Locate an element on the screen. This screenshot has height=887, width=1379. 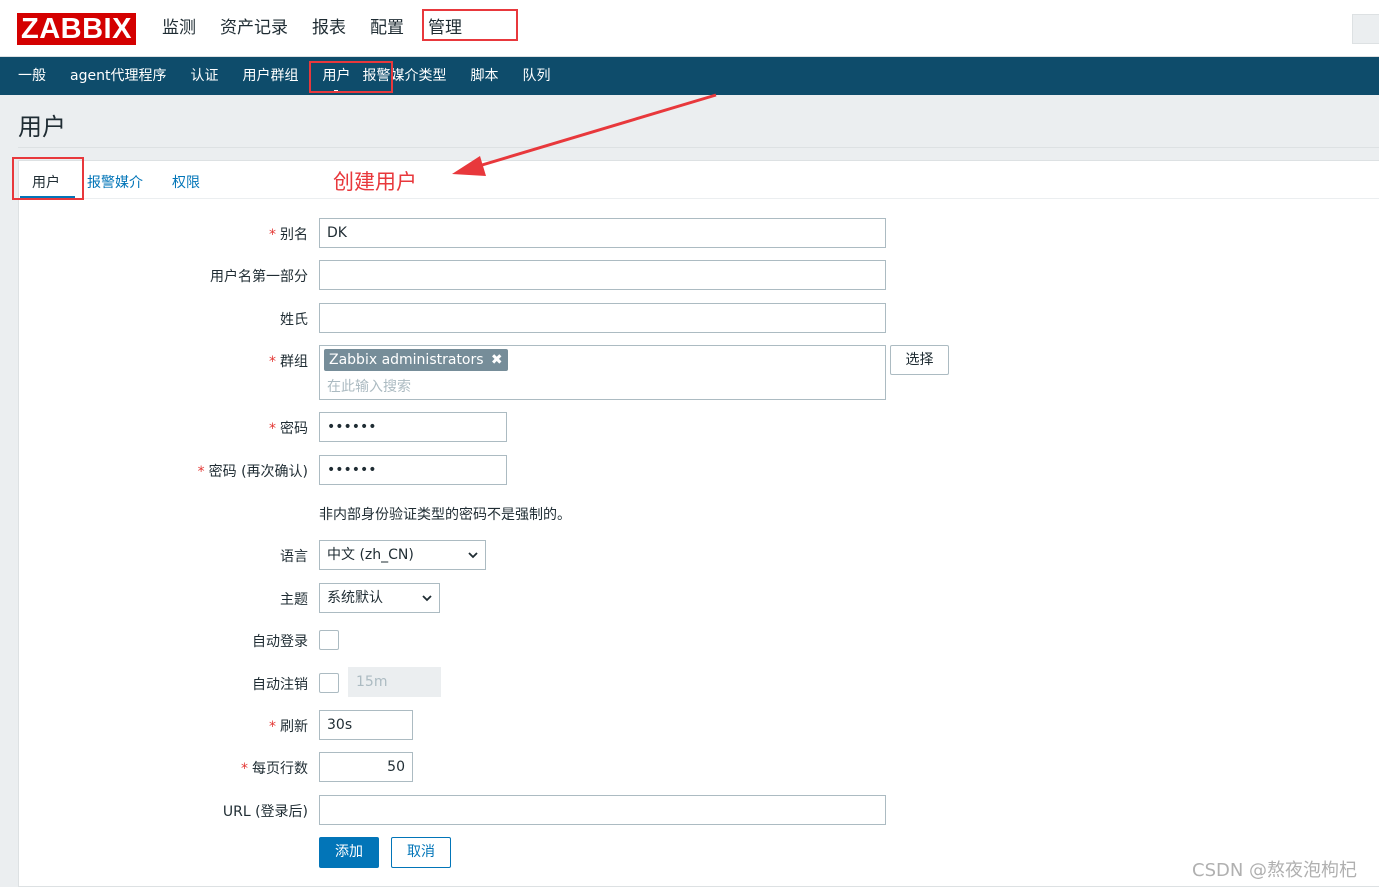
search-box is located at coordinates (1365, 29).